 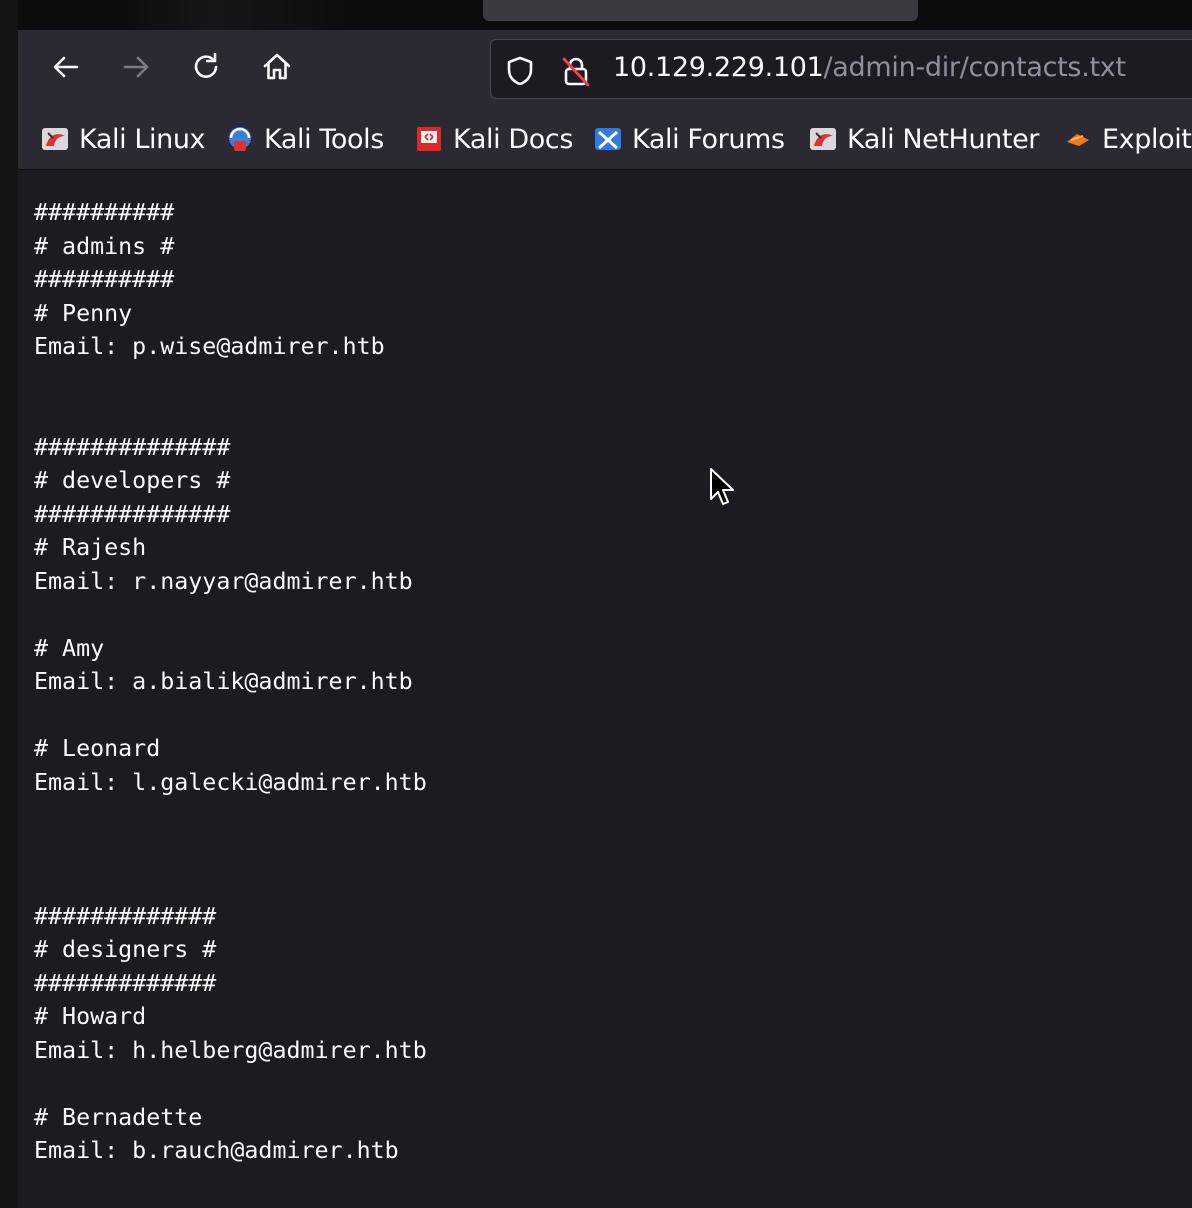 I want to click on back-button, so click(x=66, y=67).